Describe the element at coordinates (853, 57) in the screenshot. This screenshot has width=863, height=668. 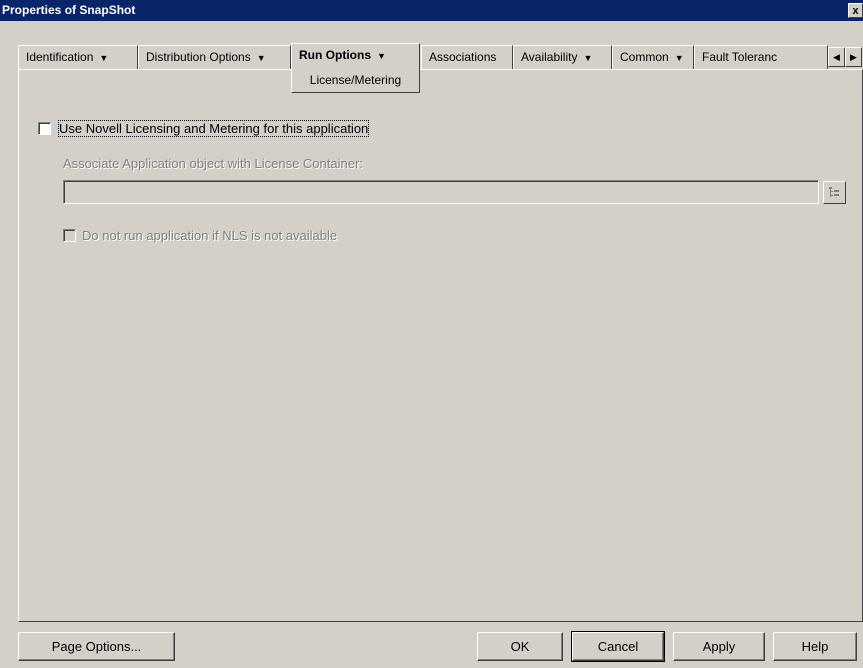
I see `tab-scroll-right-button: ▶` at that location.